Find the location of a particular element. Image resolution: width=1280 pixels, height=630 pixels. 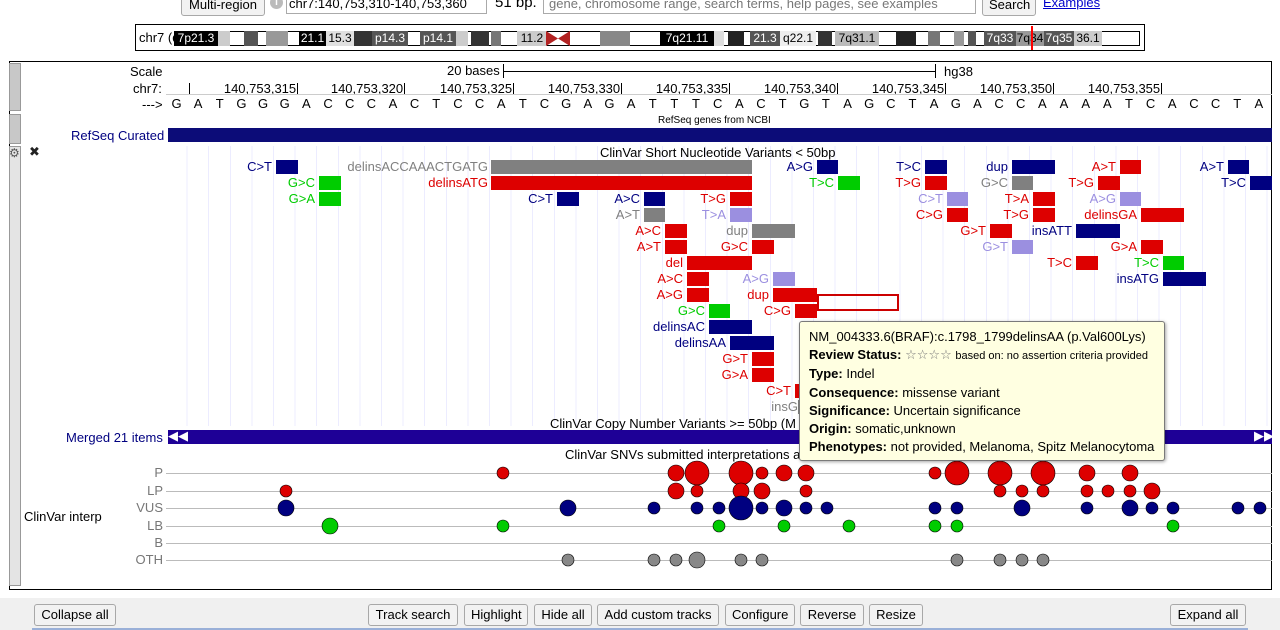

configure-button: Configure is located at coordinates (760, 615).